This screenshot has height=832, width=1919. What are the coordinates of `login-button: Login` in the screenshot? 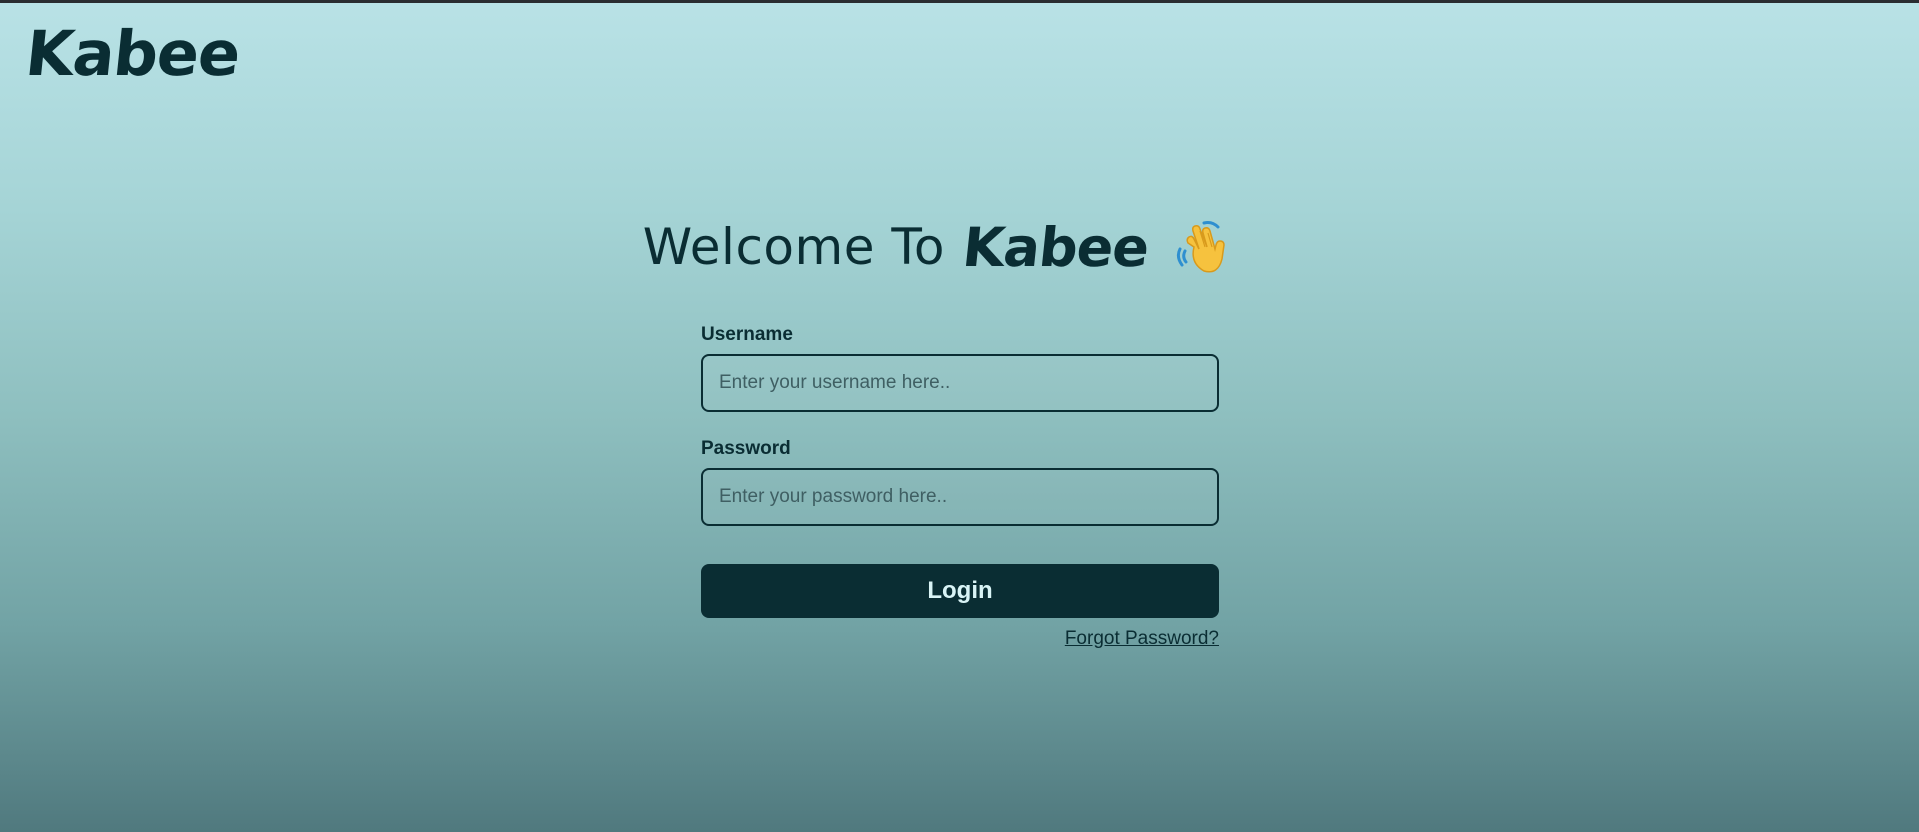 It's located at (960, 591).